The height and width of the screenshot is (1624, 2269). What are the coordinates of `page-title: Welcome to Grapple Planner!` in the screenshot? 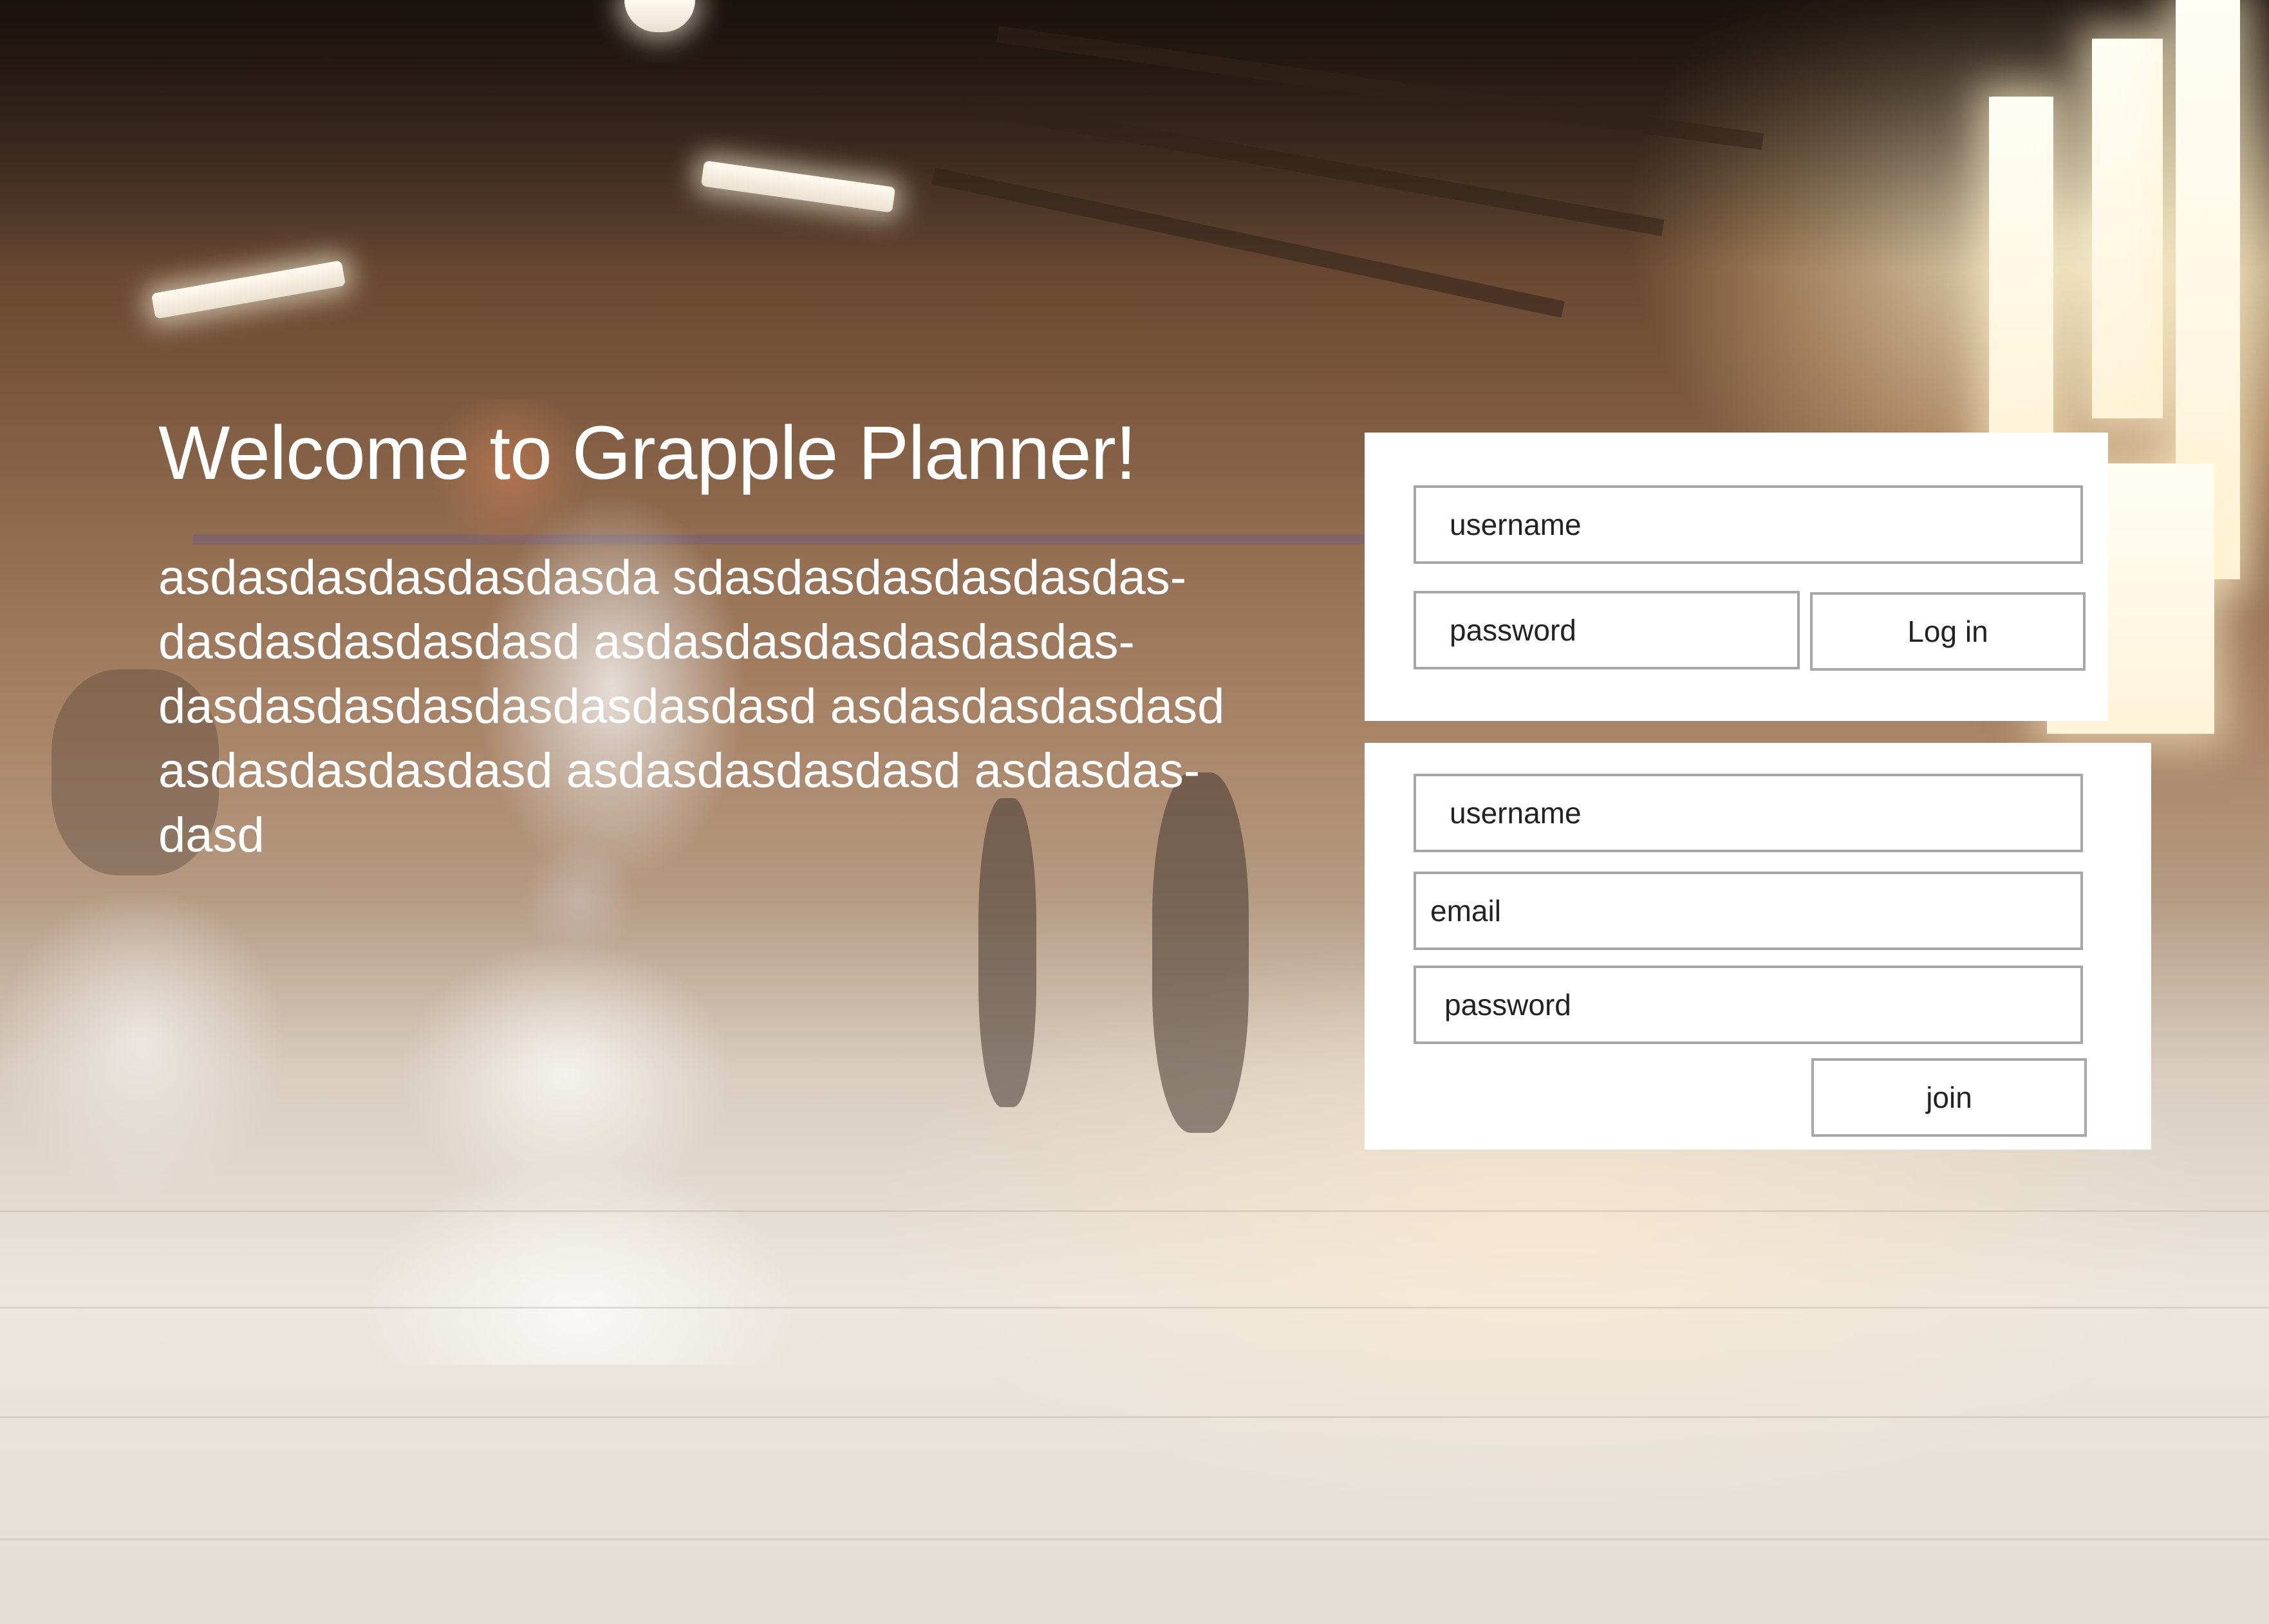 It's located at (647, 453).